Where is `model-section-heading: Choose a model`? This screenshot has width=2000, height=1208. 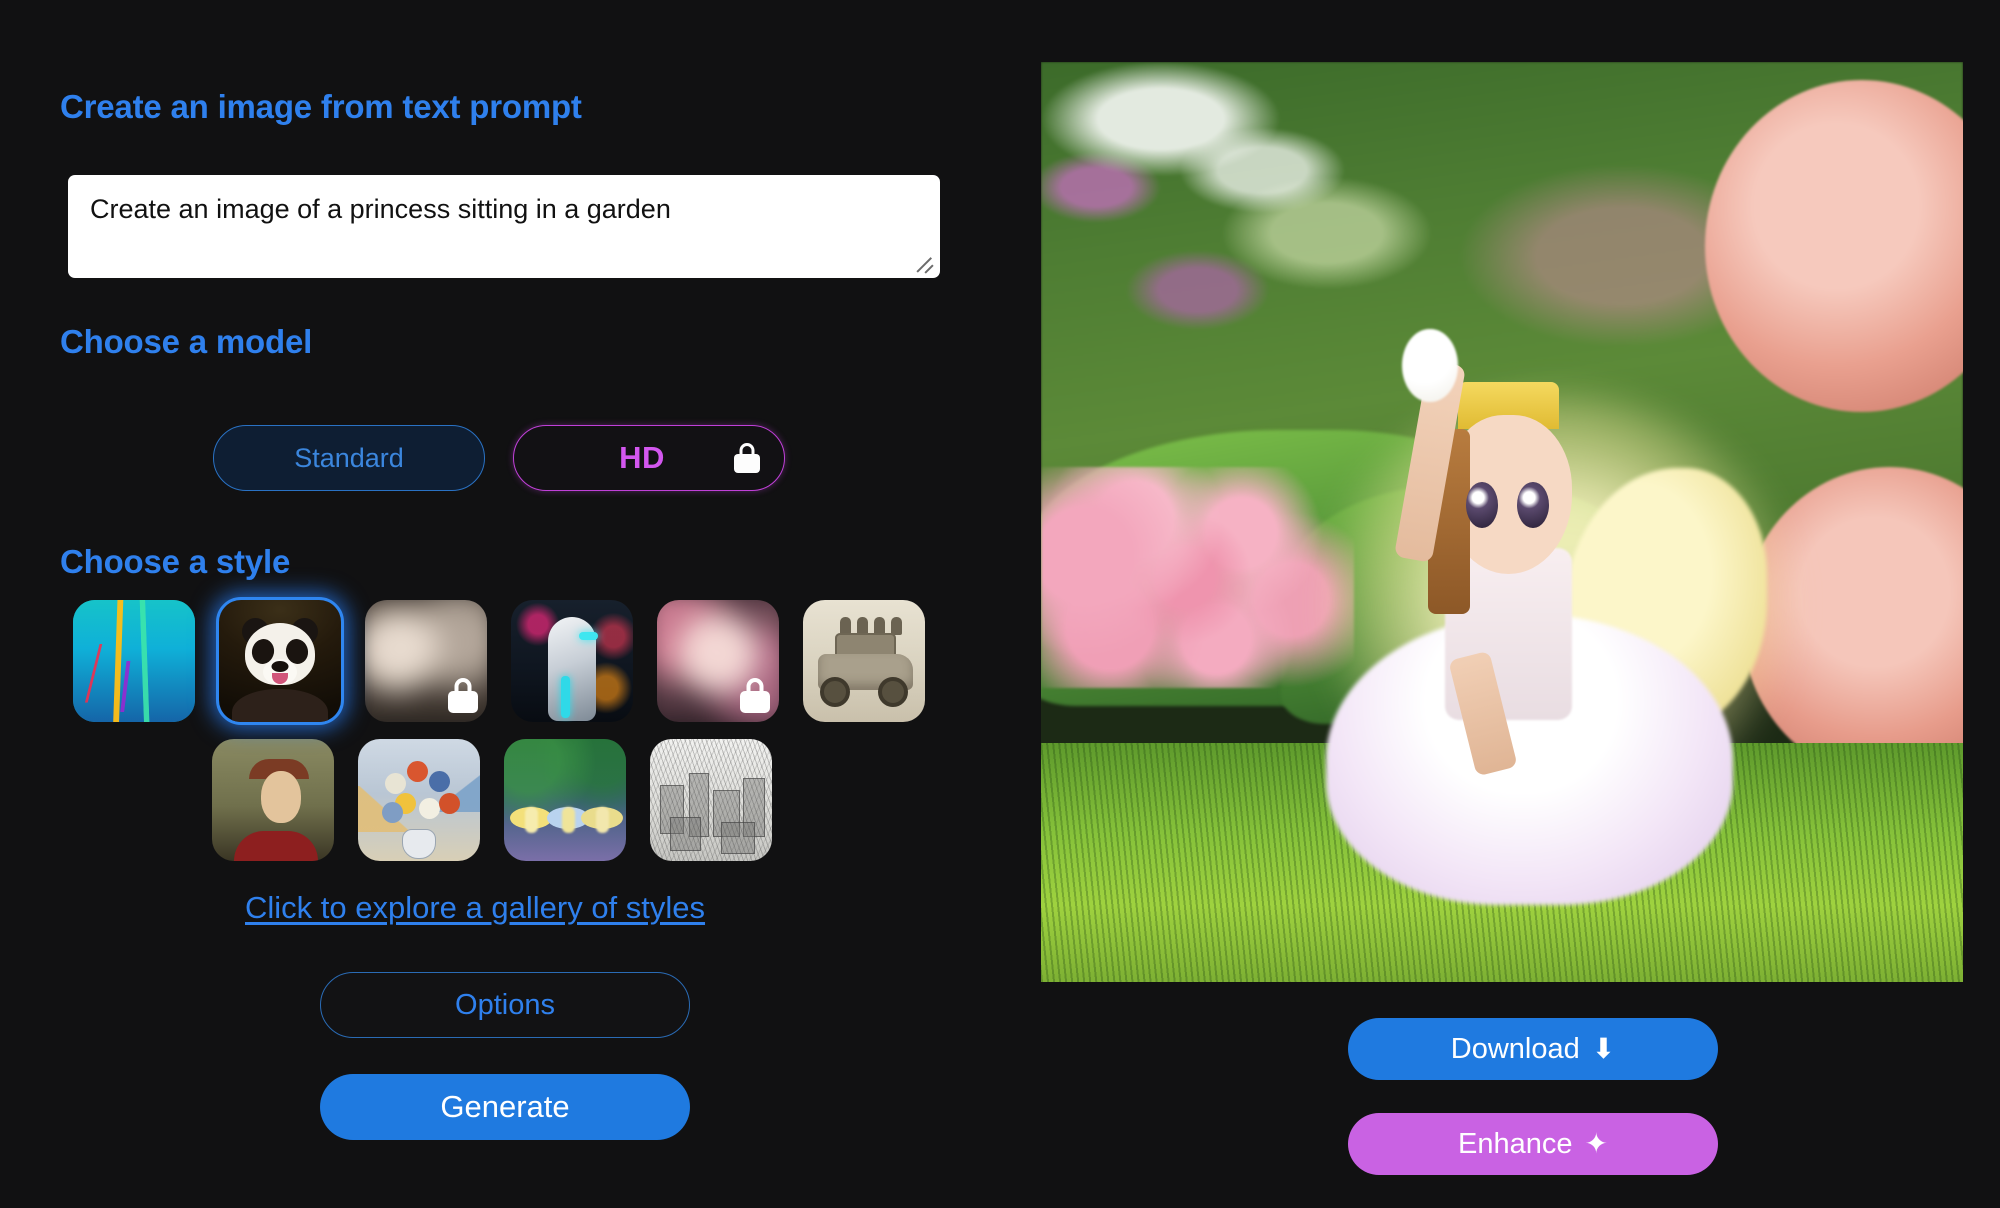
model-section-heading: Choose a model is located at coordinates (186, 341).